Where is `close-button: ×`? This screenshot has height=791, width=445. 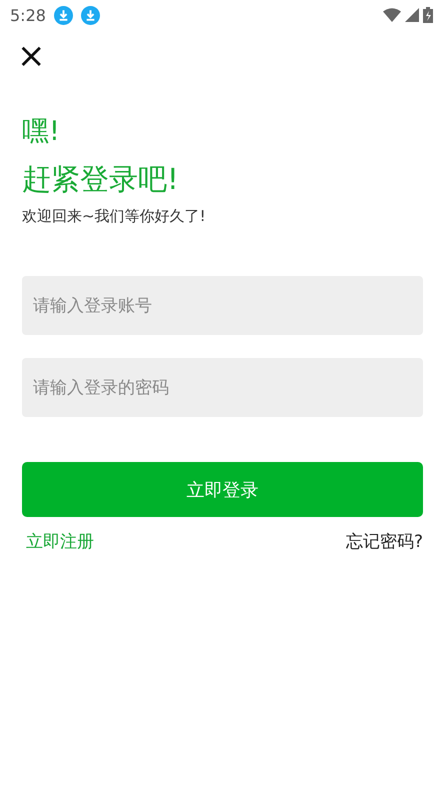
close-button: × is located at coordinates (30, 56).